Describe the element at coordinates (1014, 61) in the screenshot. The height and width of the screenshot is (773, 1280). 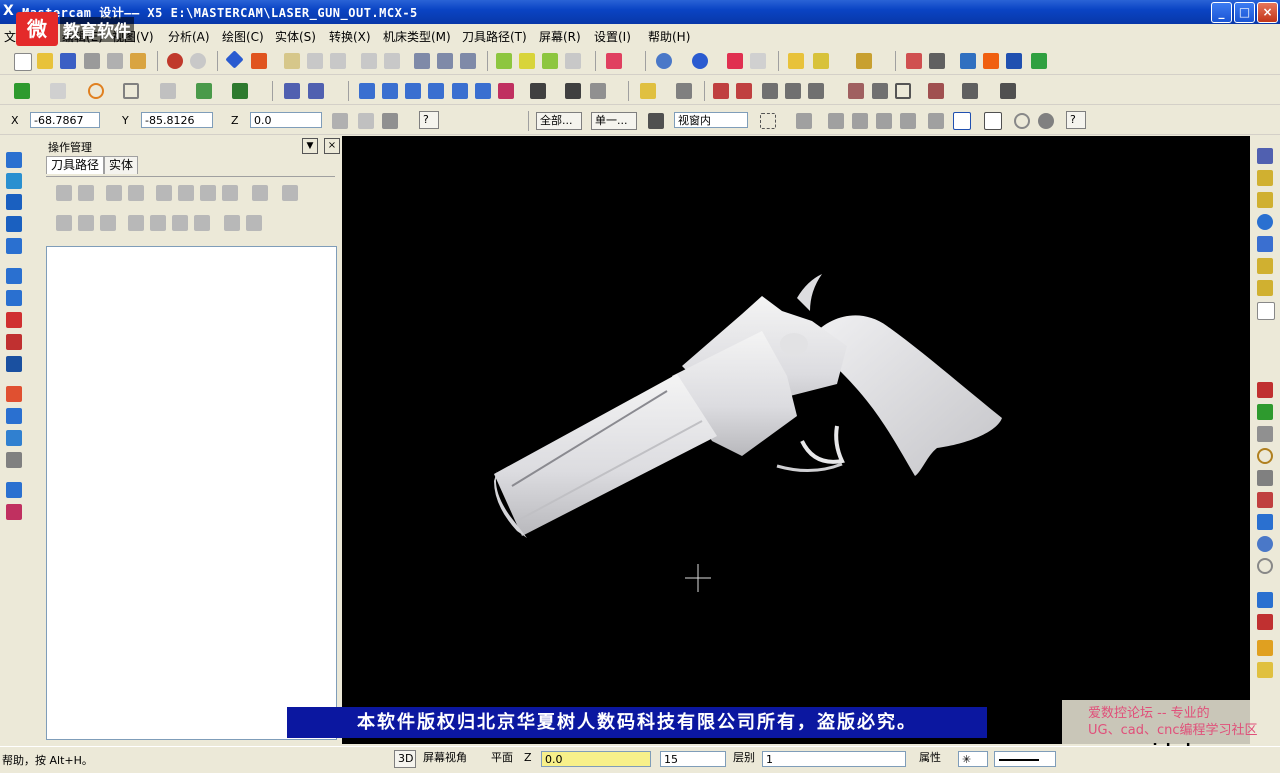
I see `sum-icon` at that location.